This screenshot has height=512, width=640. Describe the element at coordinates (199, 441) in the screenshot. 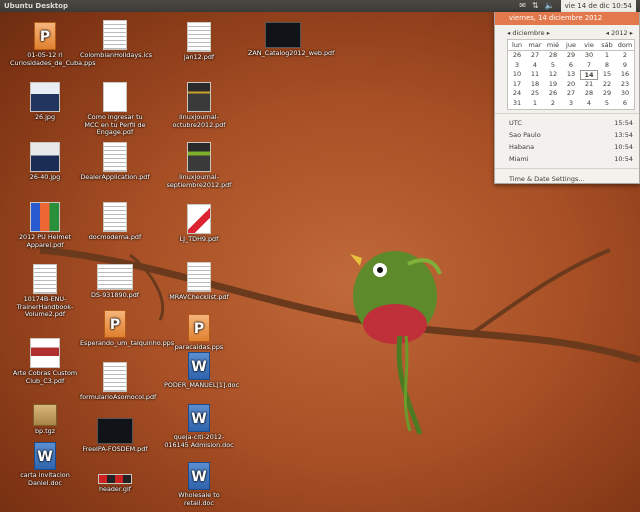

I see `desktop-file-label: queja-citi-2012-016145 Admision.doc` at that location.